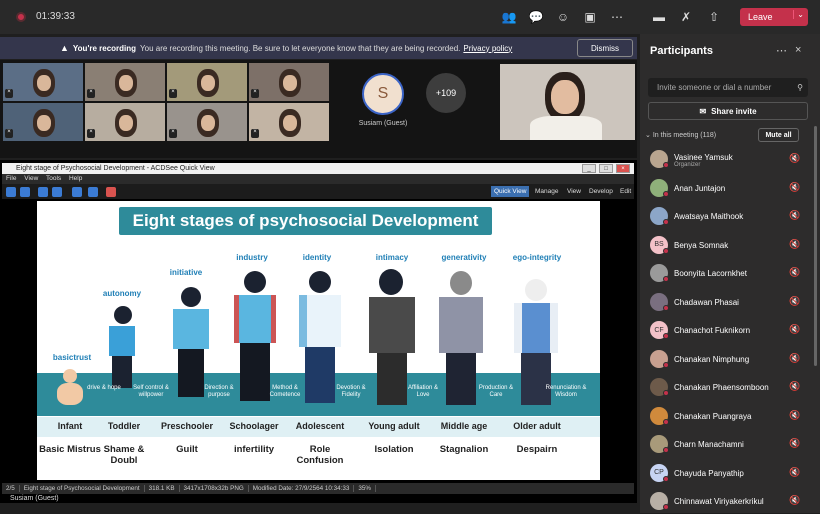  I want to click on virtue-label: identity, so click(317, 257).